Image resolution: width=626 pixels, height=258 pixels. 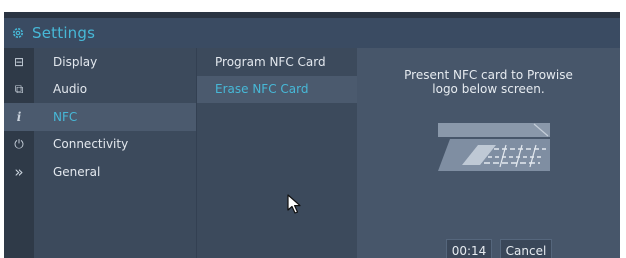 I want to click on menu-item-audio: Audio, so click(x=115, y=90).